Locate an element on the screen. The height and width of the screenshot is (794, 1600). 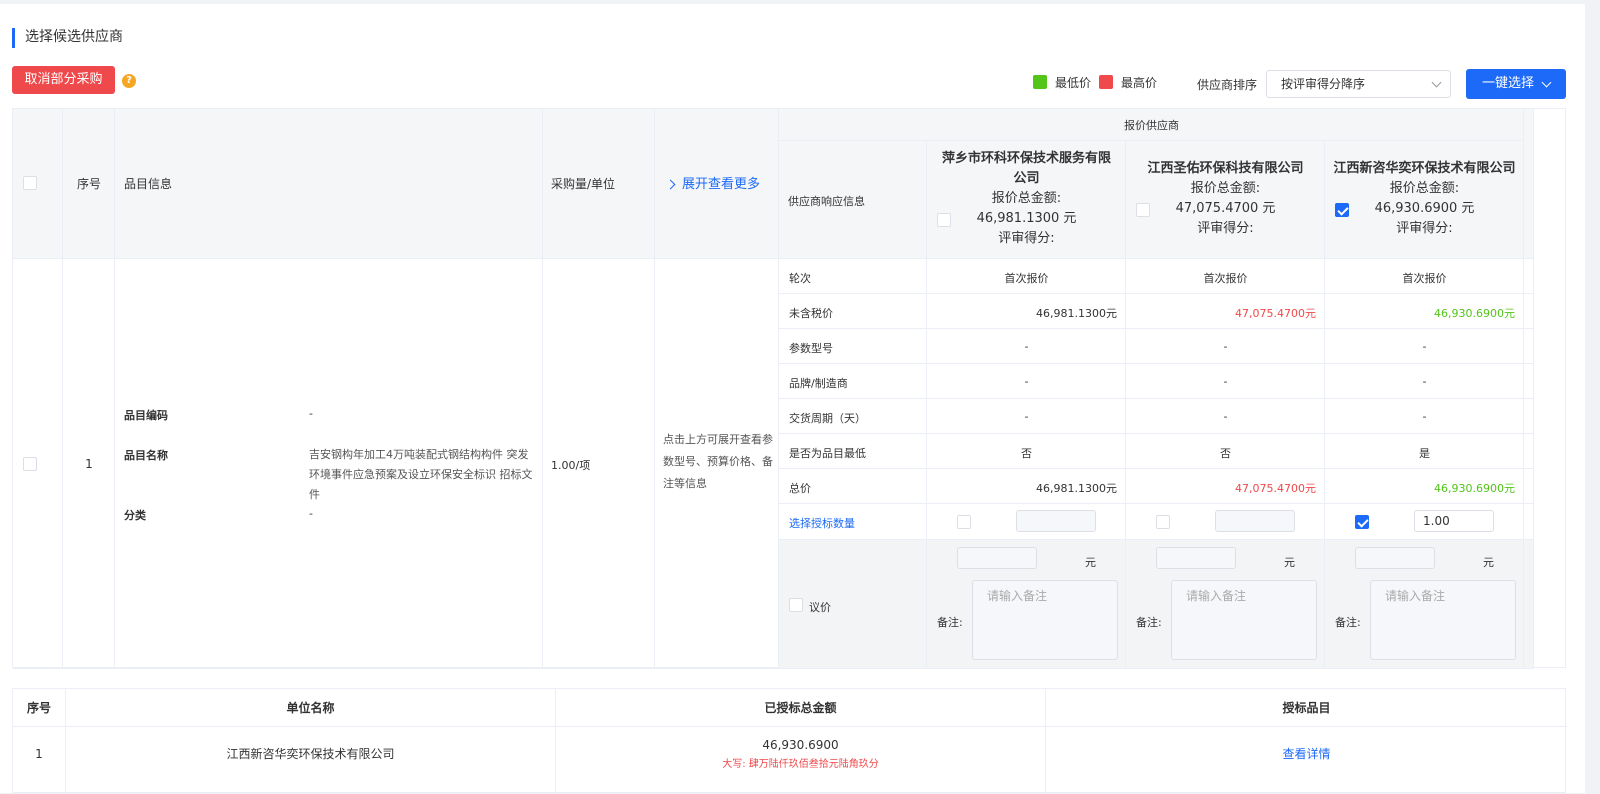
chevron-down-icon is located at coordinates (1546, 82).